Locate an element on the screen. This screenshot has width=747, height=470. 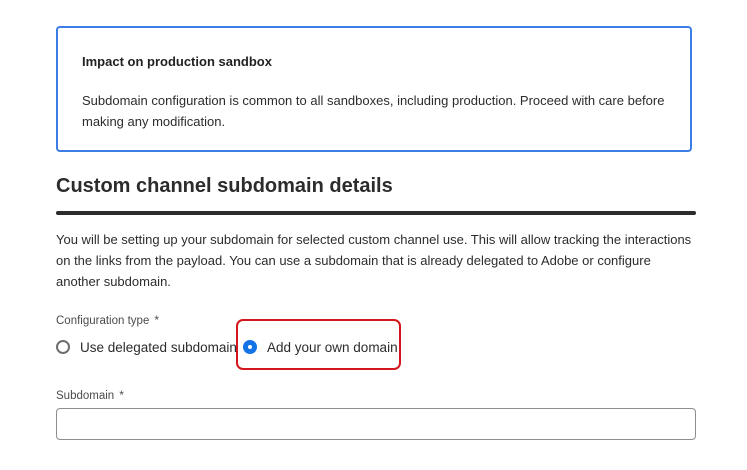
section-title: Custom channel subdomain details is located at coordinates (224, 186).